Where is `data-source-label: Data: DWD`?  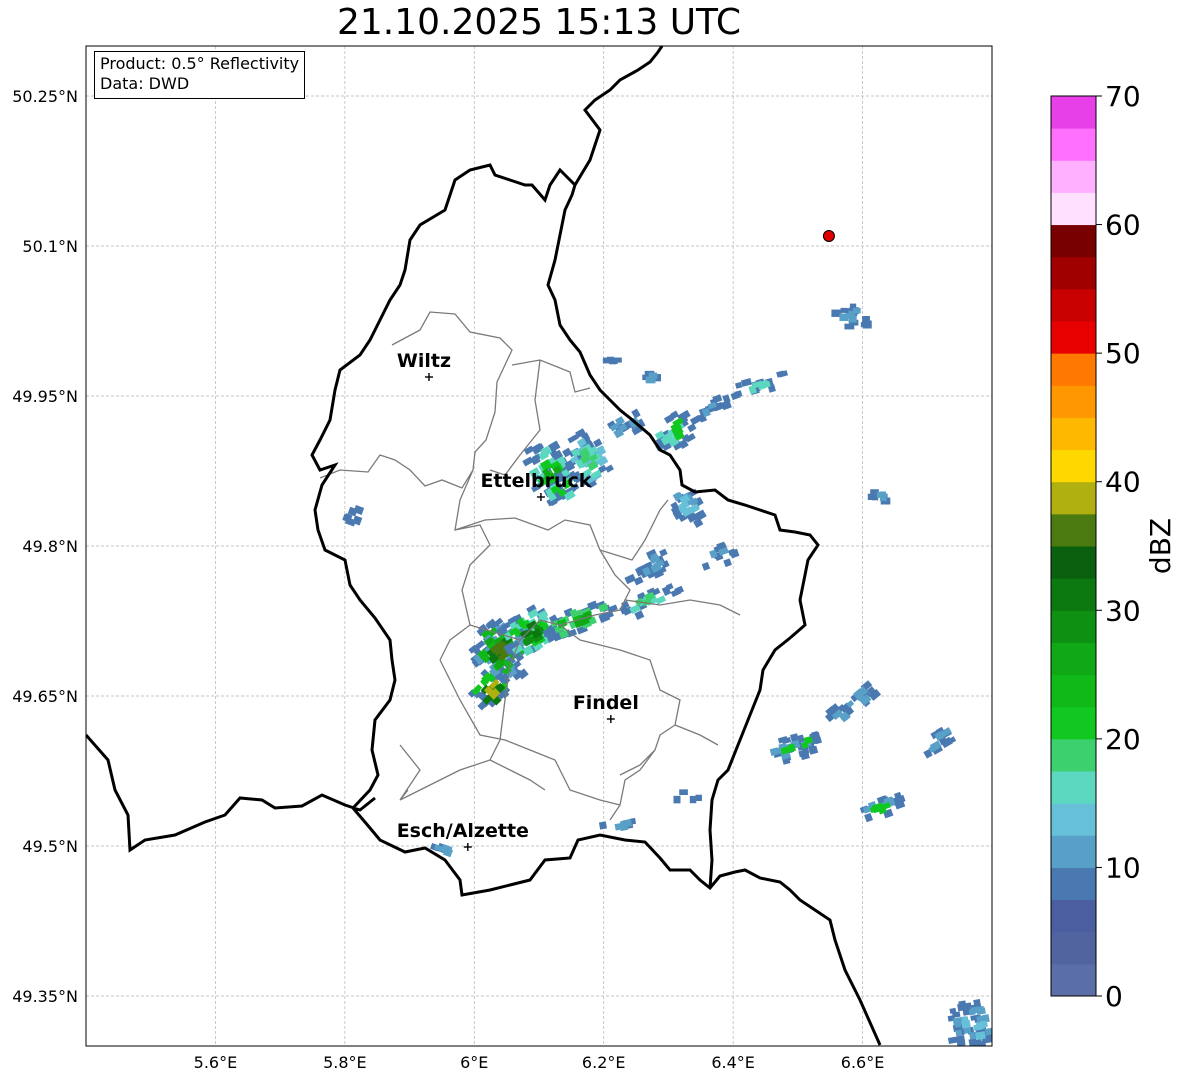 data-source-label: Data: DWD is located at coordinates (145, 83).